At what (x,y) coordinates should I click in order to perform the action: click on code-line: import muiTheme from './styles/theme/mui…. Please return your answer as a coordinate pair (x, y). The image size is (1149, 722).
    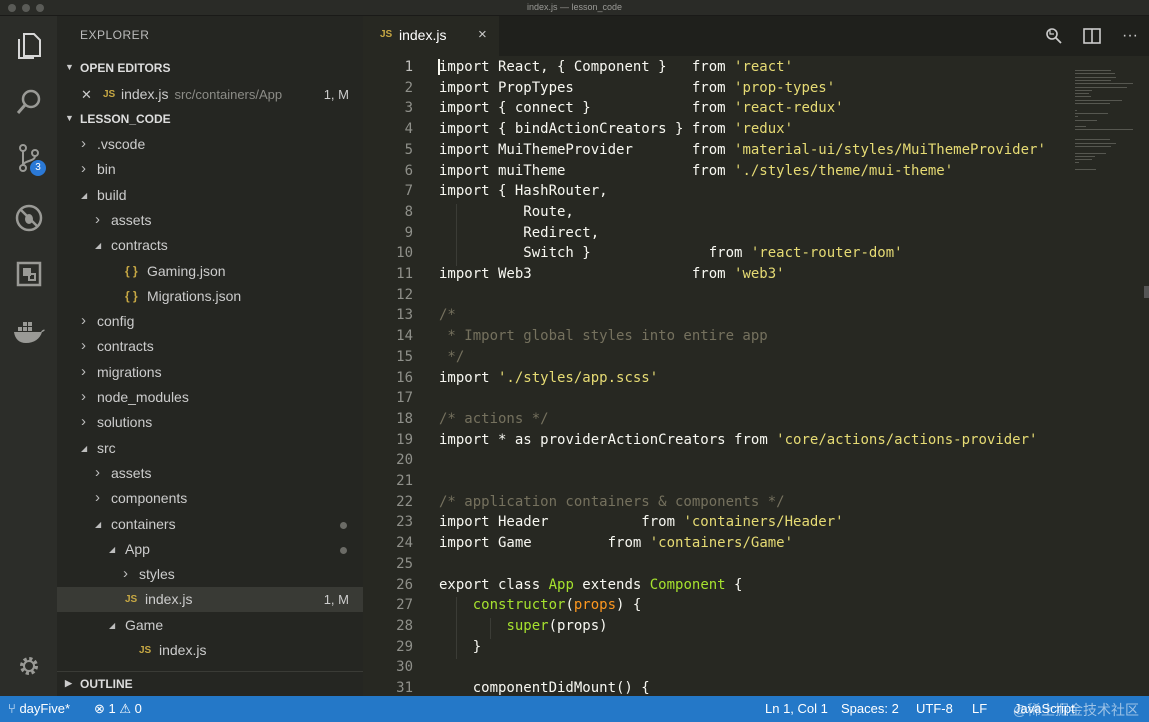
    Looking at the image, I should click on (696, 171).